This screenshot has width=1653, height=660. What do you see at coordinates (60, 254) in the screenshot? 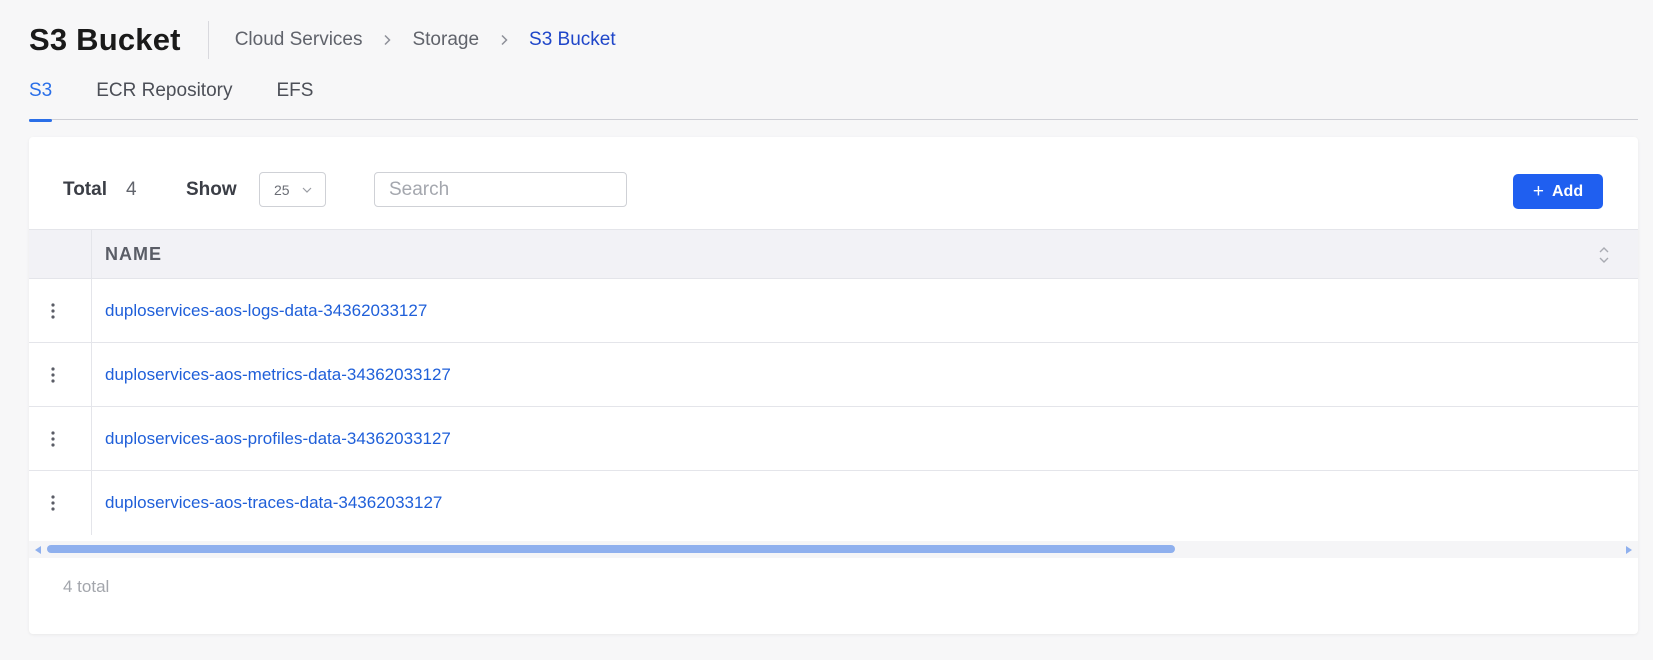
I see `action-column-header` at bounding box center [60, 254].